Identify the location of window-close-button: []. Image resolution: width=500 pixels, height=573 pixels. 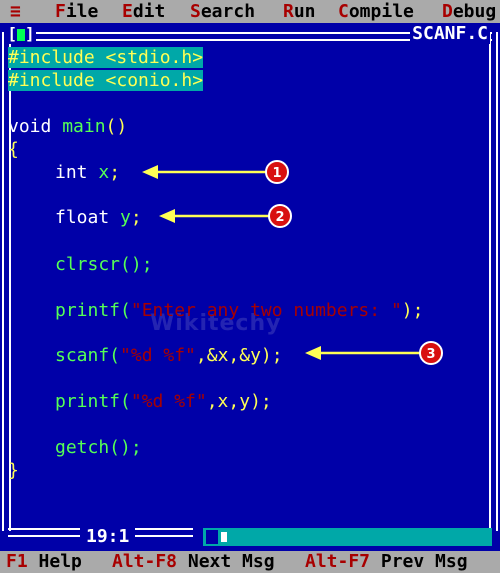
(21, 34).